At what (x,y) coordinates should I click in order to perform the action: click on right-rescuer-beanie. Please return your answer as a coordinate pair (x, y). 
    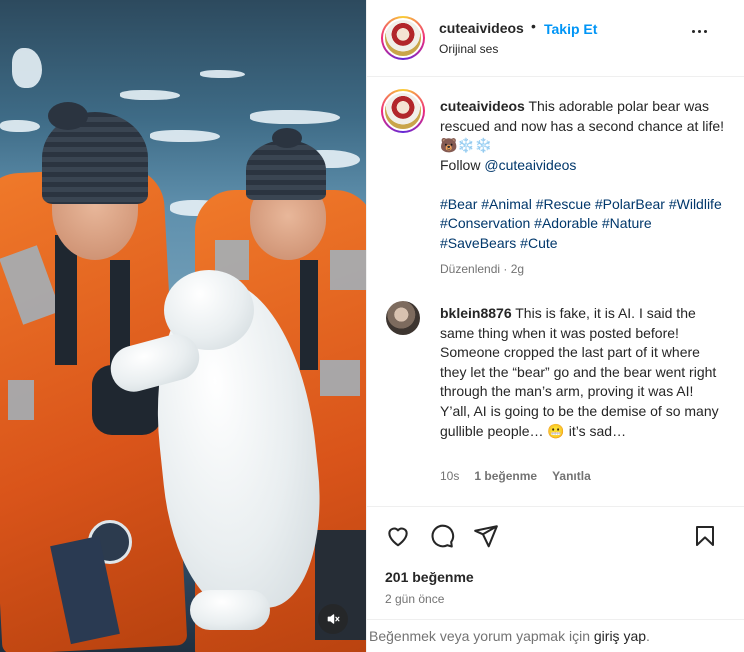
    Looking at the image, I should click on (286, 170).